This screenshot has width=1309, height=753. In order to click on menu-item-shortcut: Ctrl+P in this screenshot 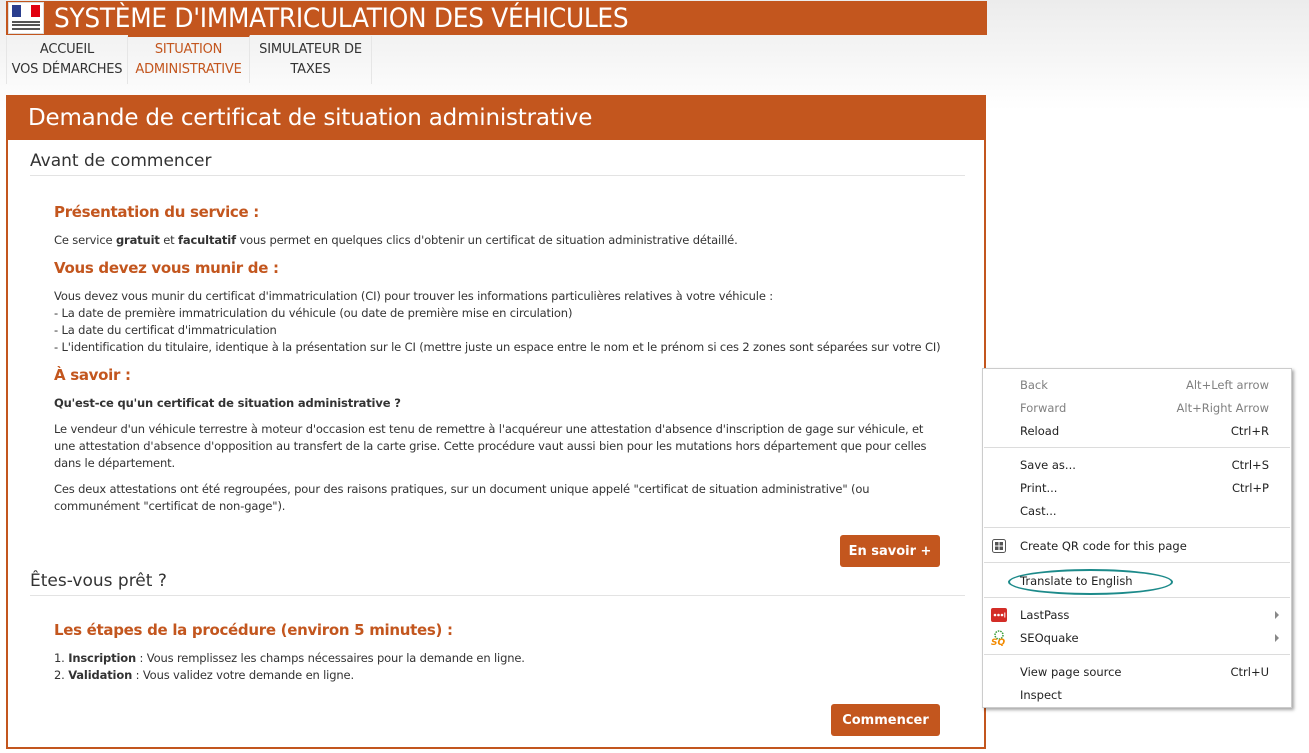, I will do `click(1250, 488)`.